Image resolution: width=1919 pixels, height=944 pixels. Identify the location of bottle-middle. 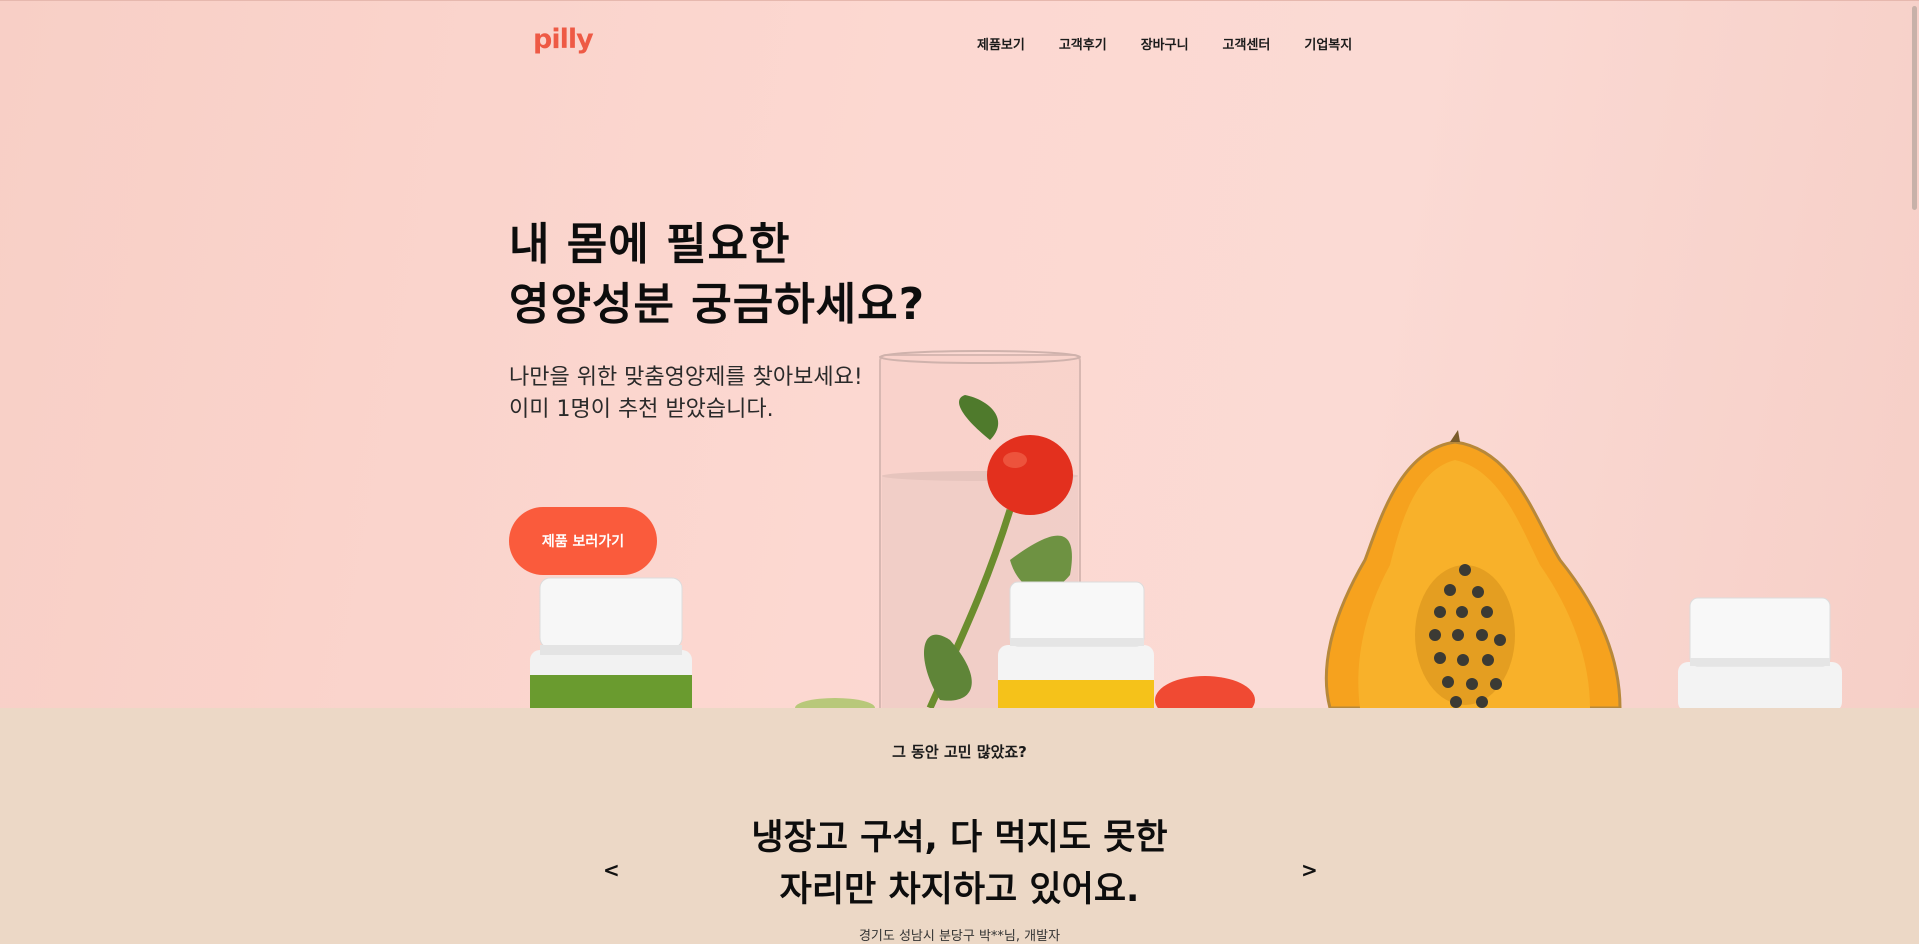
(1076, 644).